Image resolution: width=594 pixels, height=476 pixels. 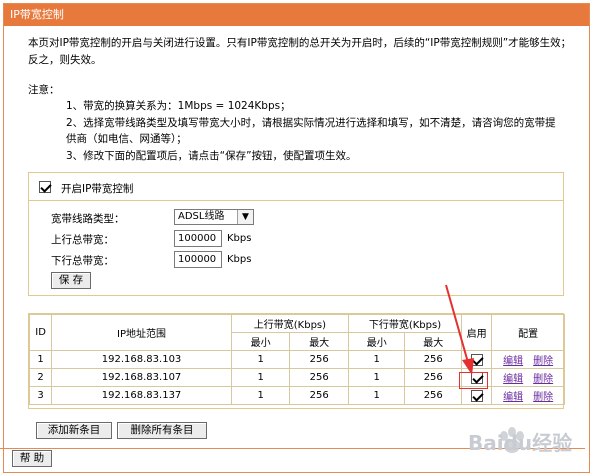 I want to click on baidu-watermark: Baidu经验, so click(x=526, y=446).